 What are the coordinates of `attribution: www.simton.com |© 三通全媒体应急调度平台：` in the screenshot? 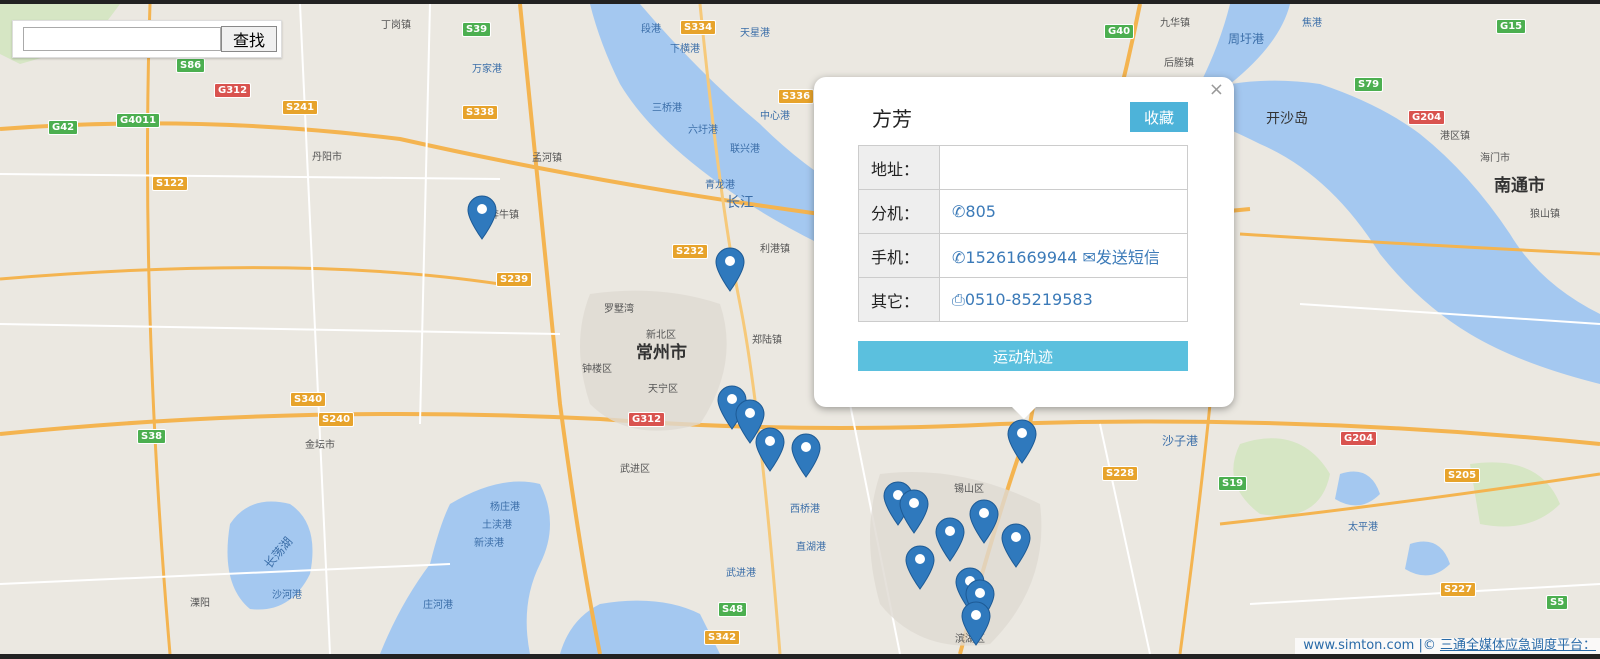 It's located at (1447, 646).